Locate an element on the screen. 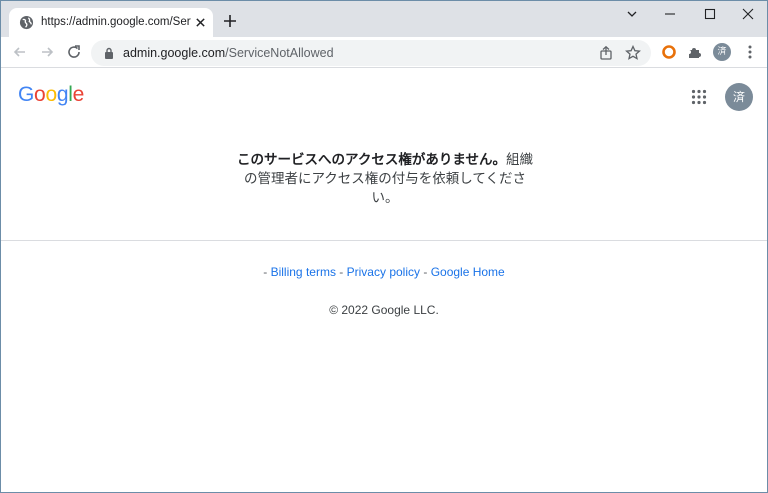 This screenshot has height=493, width=768. logo-letter: G is located at coordinates (26, 94).